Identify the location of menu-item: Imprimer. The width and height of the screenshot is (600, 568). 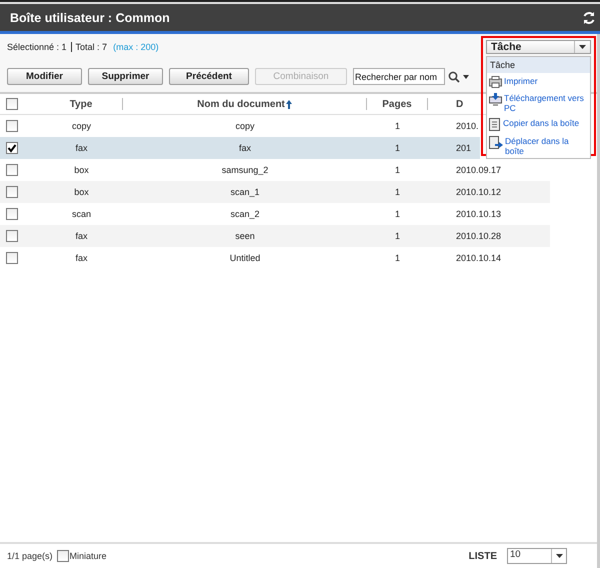
(521, 81).